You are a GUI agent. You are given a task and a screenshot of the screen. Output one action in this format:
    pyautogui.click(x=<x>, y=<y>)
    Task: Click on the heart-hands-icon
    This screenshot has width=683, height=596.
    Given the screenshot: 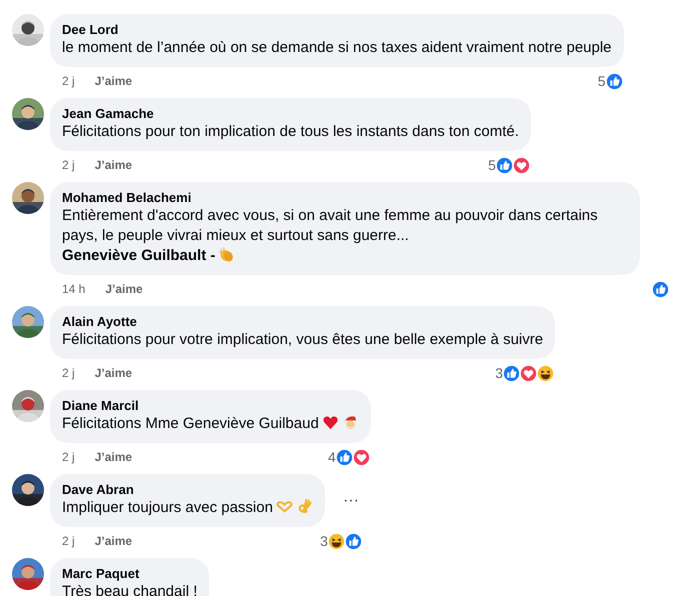 What is the action you would take?
    pyautogui.click(x=284, y=506)
    